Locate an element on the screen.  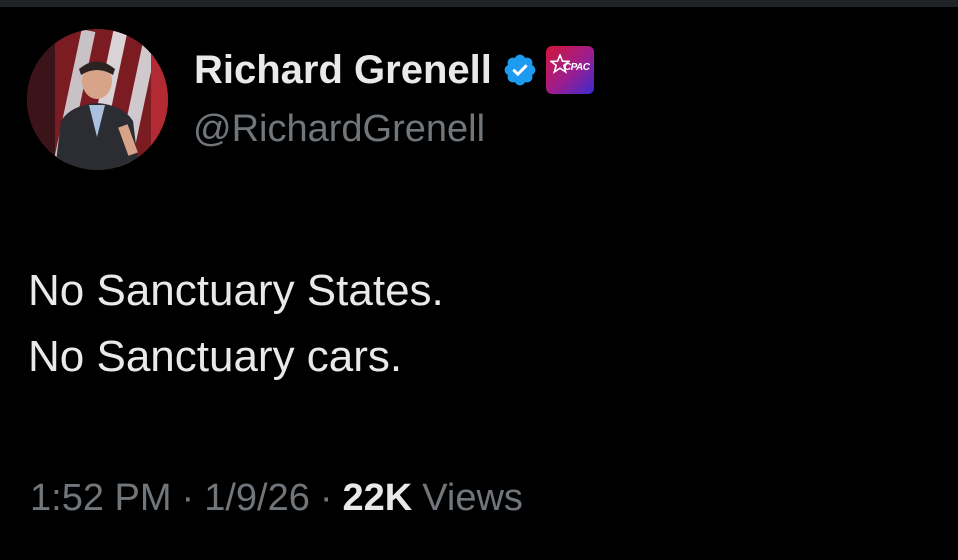
avatar-photo-icon is located at coordinates (97, 99).